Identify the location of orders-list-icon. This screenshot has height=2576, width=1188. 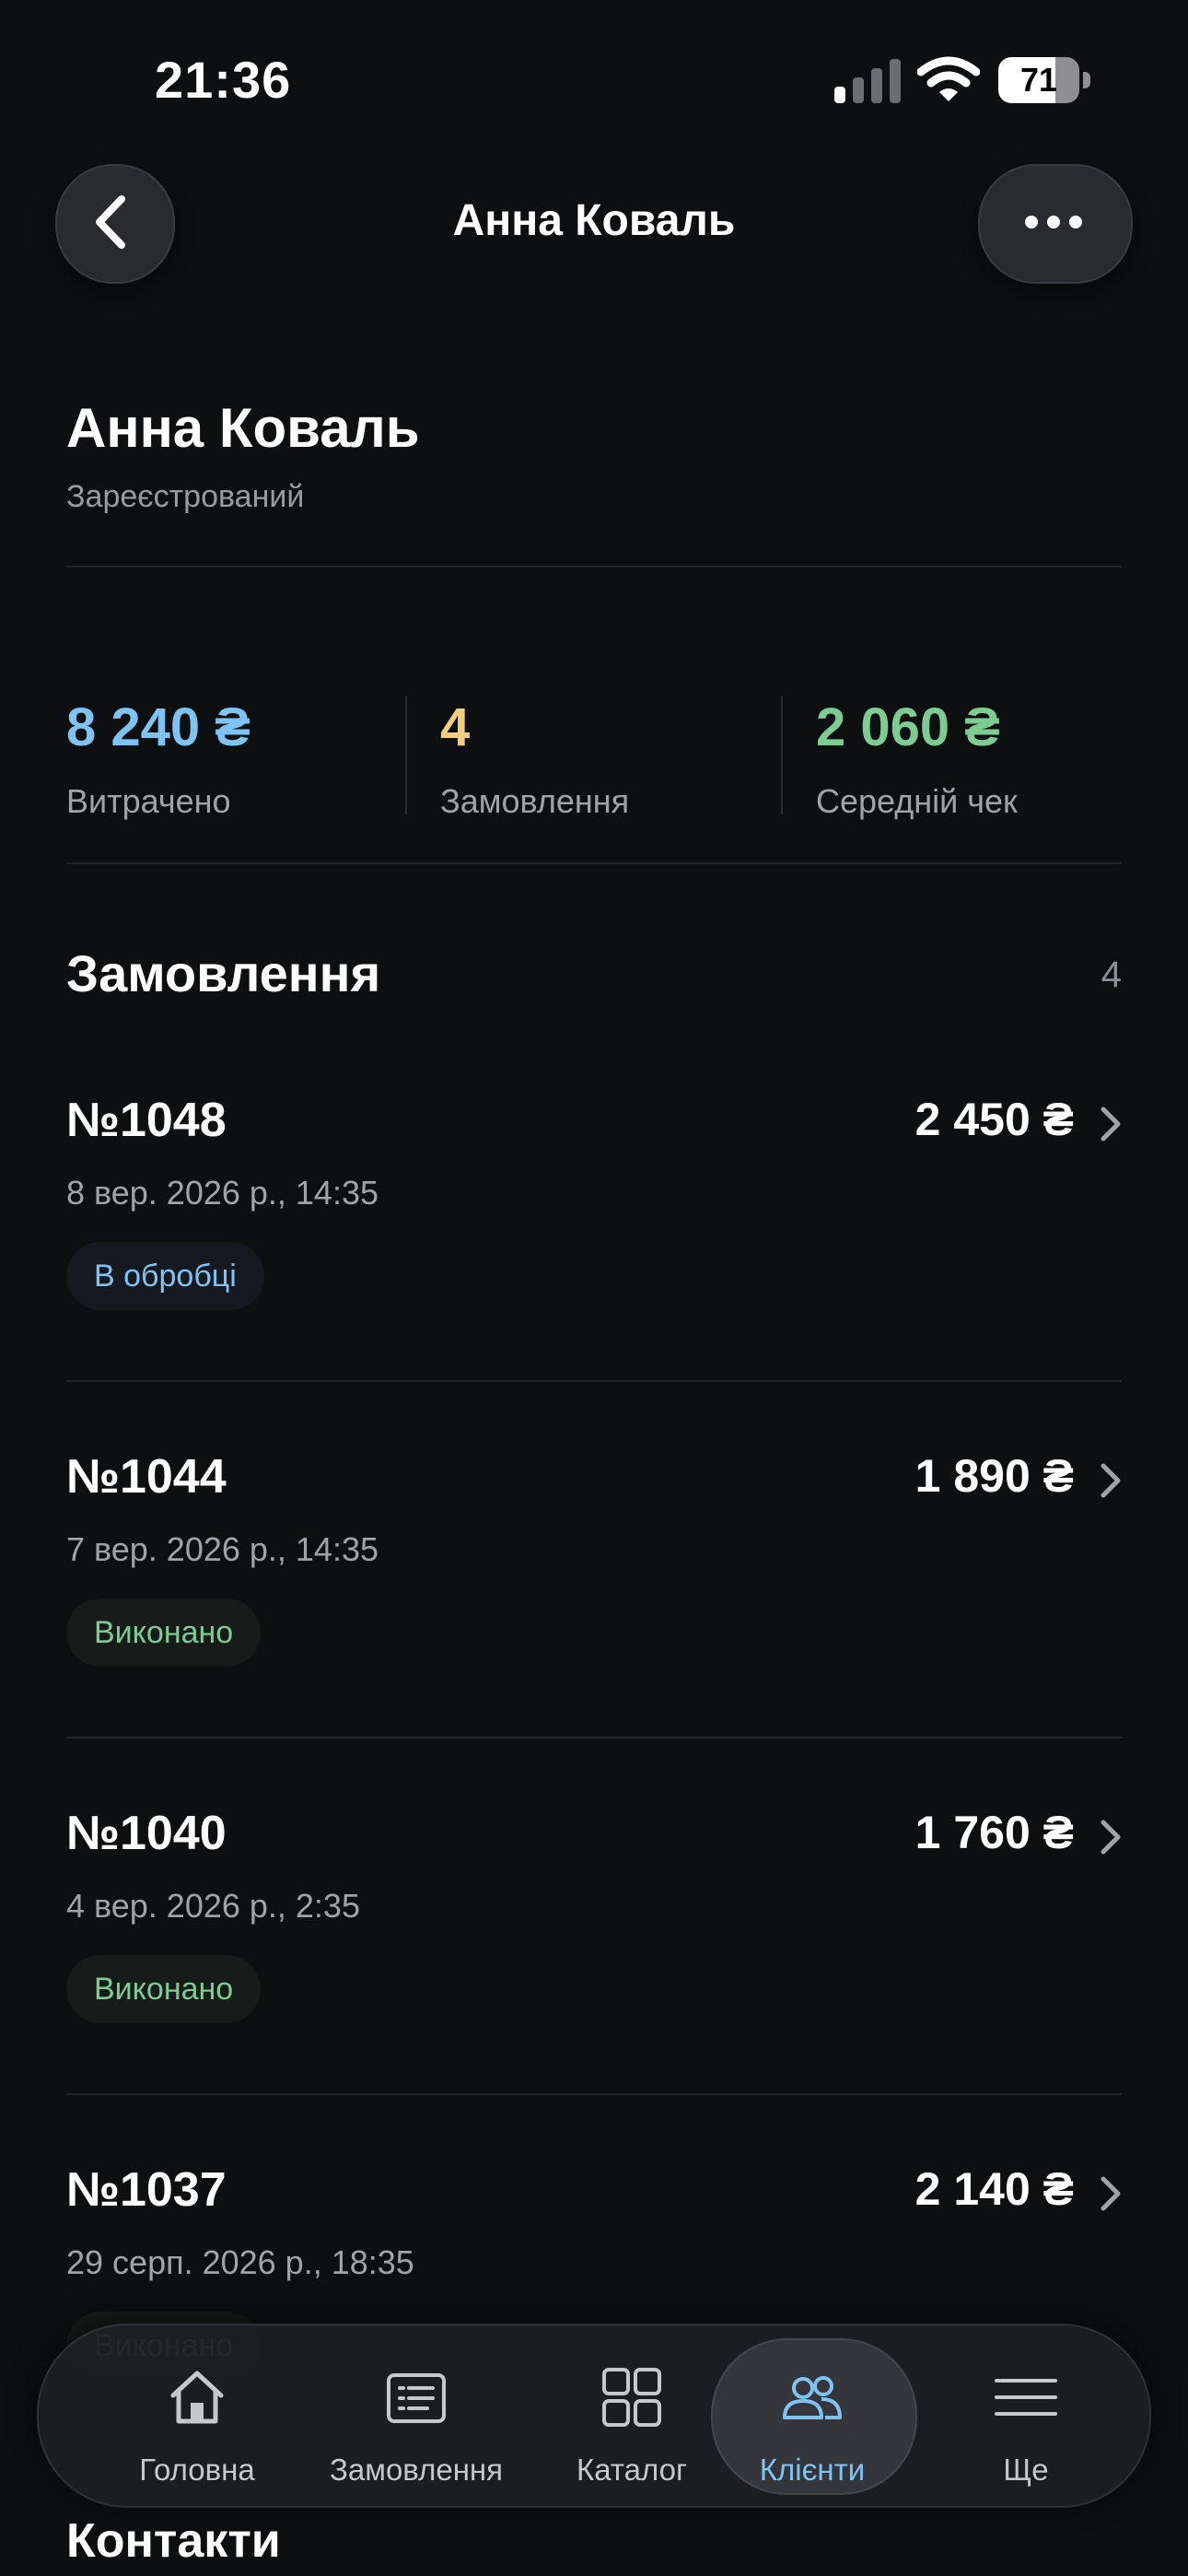
(416, 2398).